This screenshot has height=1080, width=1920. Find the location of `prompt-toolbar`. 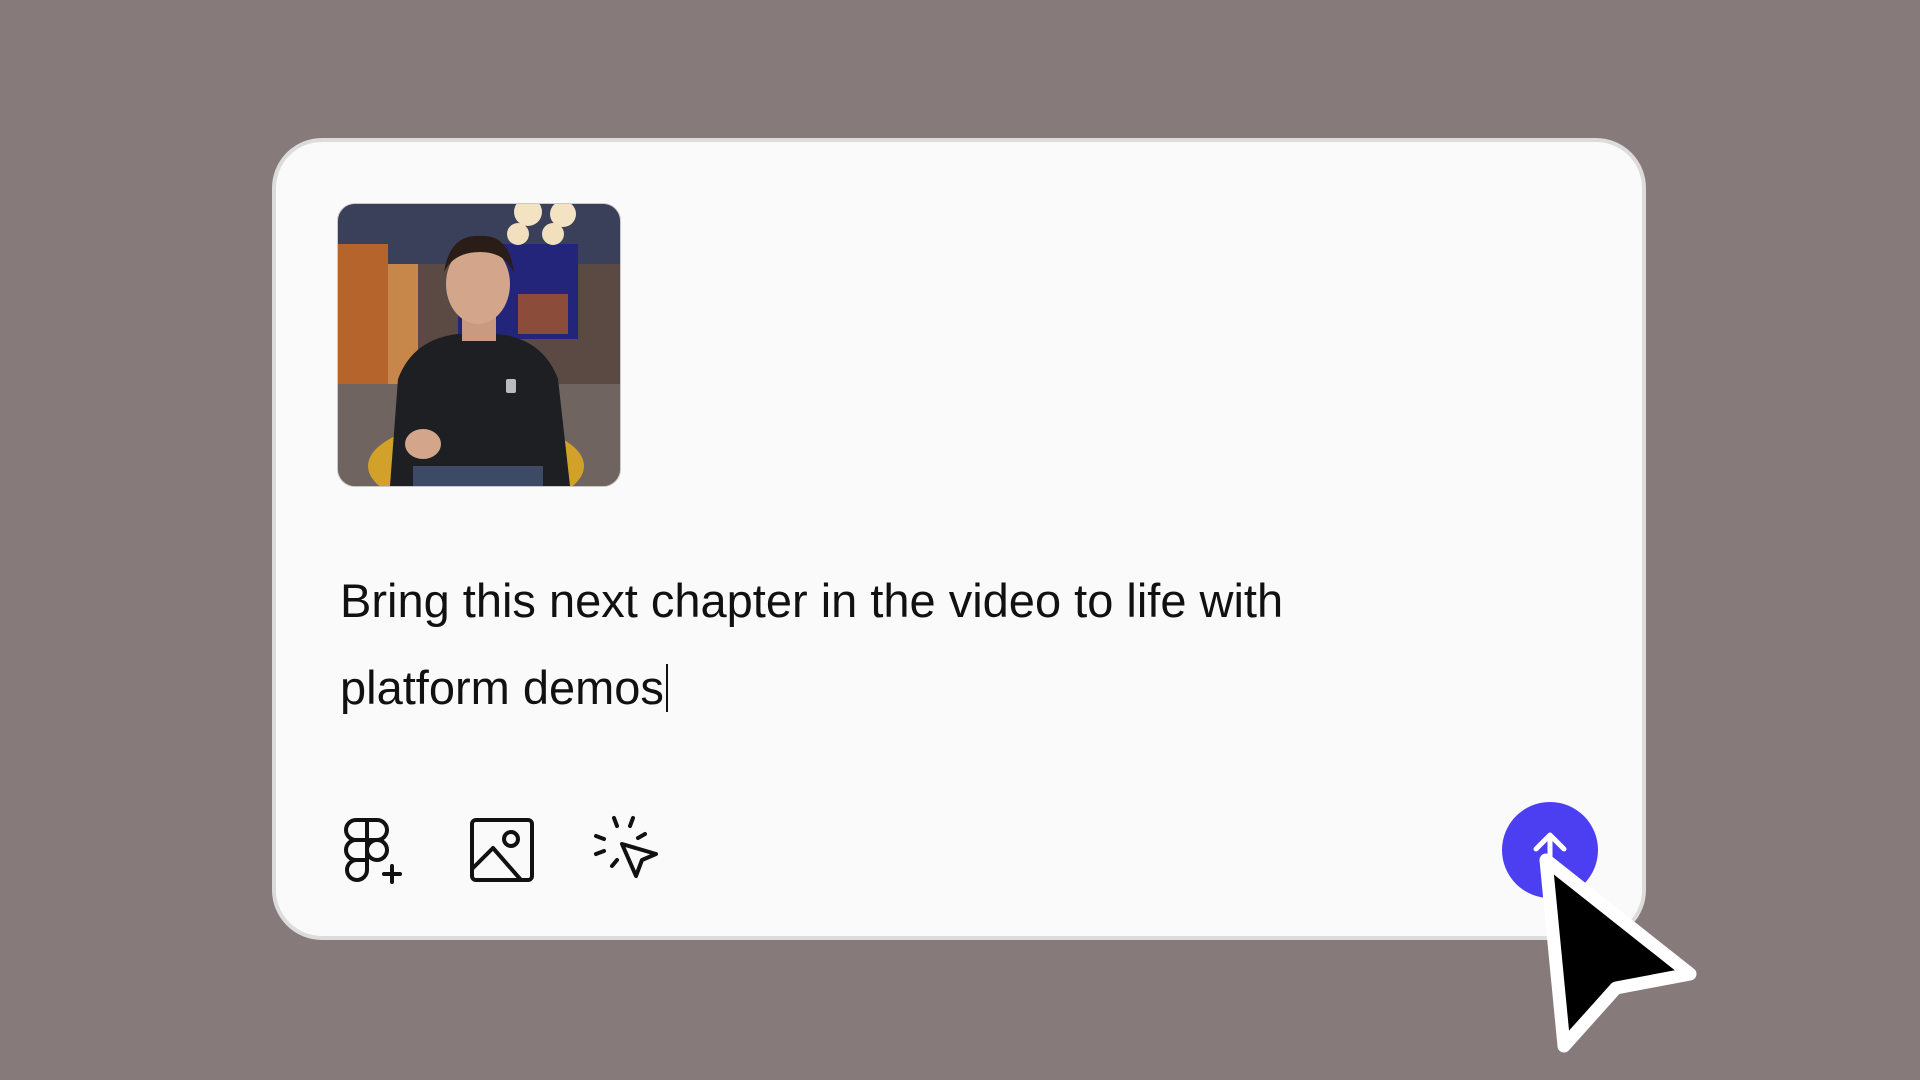

prompt-toolbar is located at coordinates (529, 850).